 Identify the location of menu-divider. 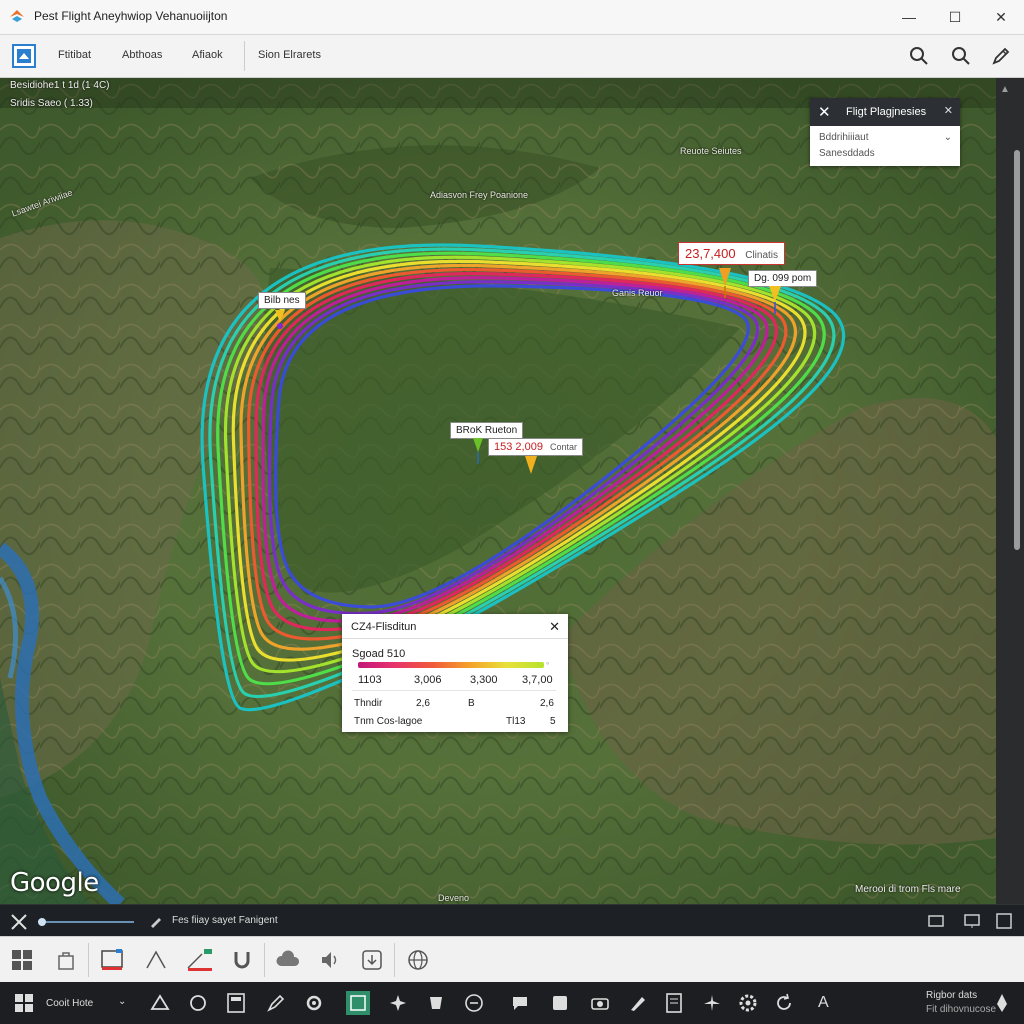
(244, 56).